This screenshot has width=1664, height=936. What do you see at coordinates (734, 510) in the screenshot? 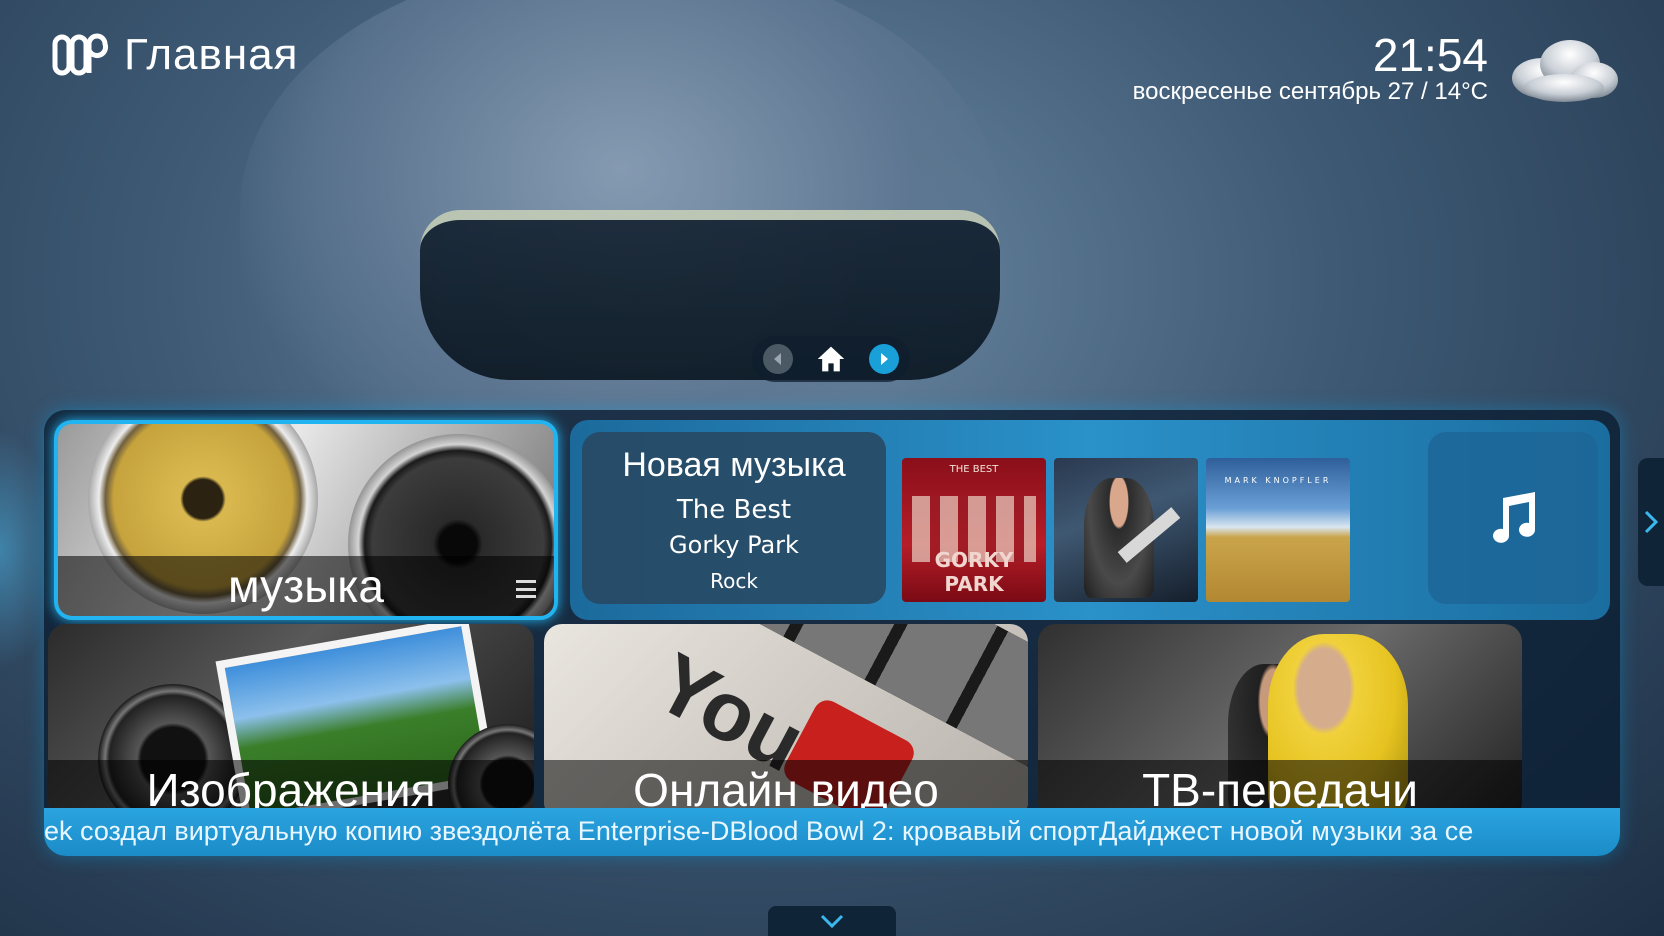
I see `new-music-album: The Best` at bounding box center [734, 510].